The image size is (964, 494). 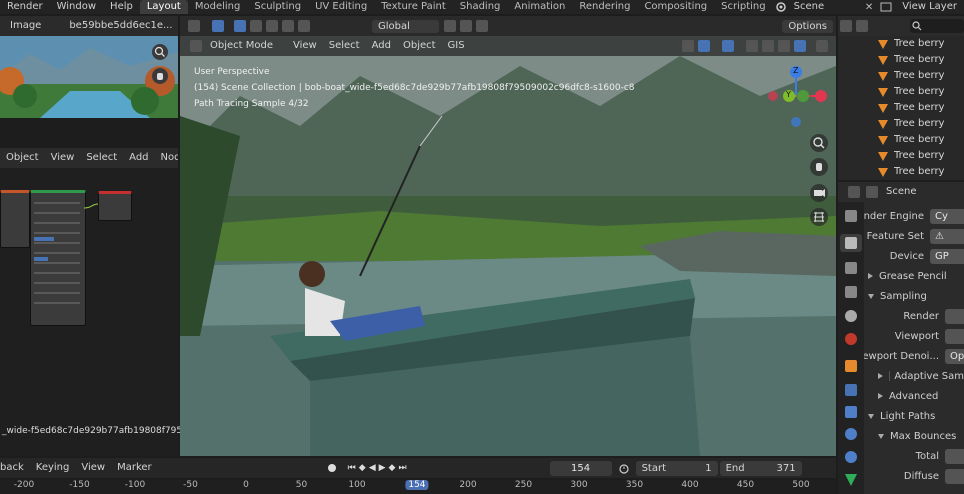 What do you see at coordinates (819, 217) in the screenshot?
I see `perspective-toggle-icon` at bounding box center [819, 217].